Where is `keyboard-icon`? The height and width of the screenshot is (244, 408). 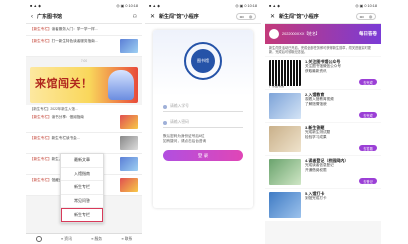
keyboard-icon is located at coordinates (38, 239).